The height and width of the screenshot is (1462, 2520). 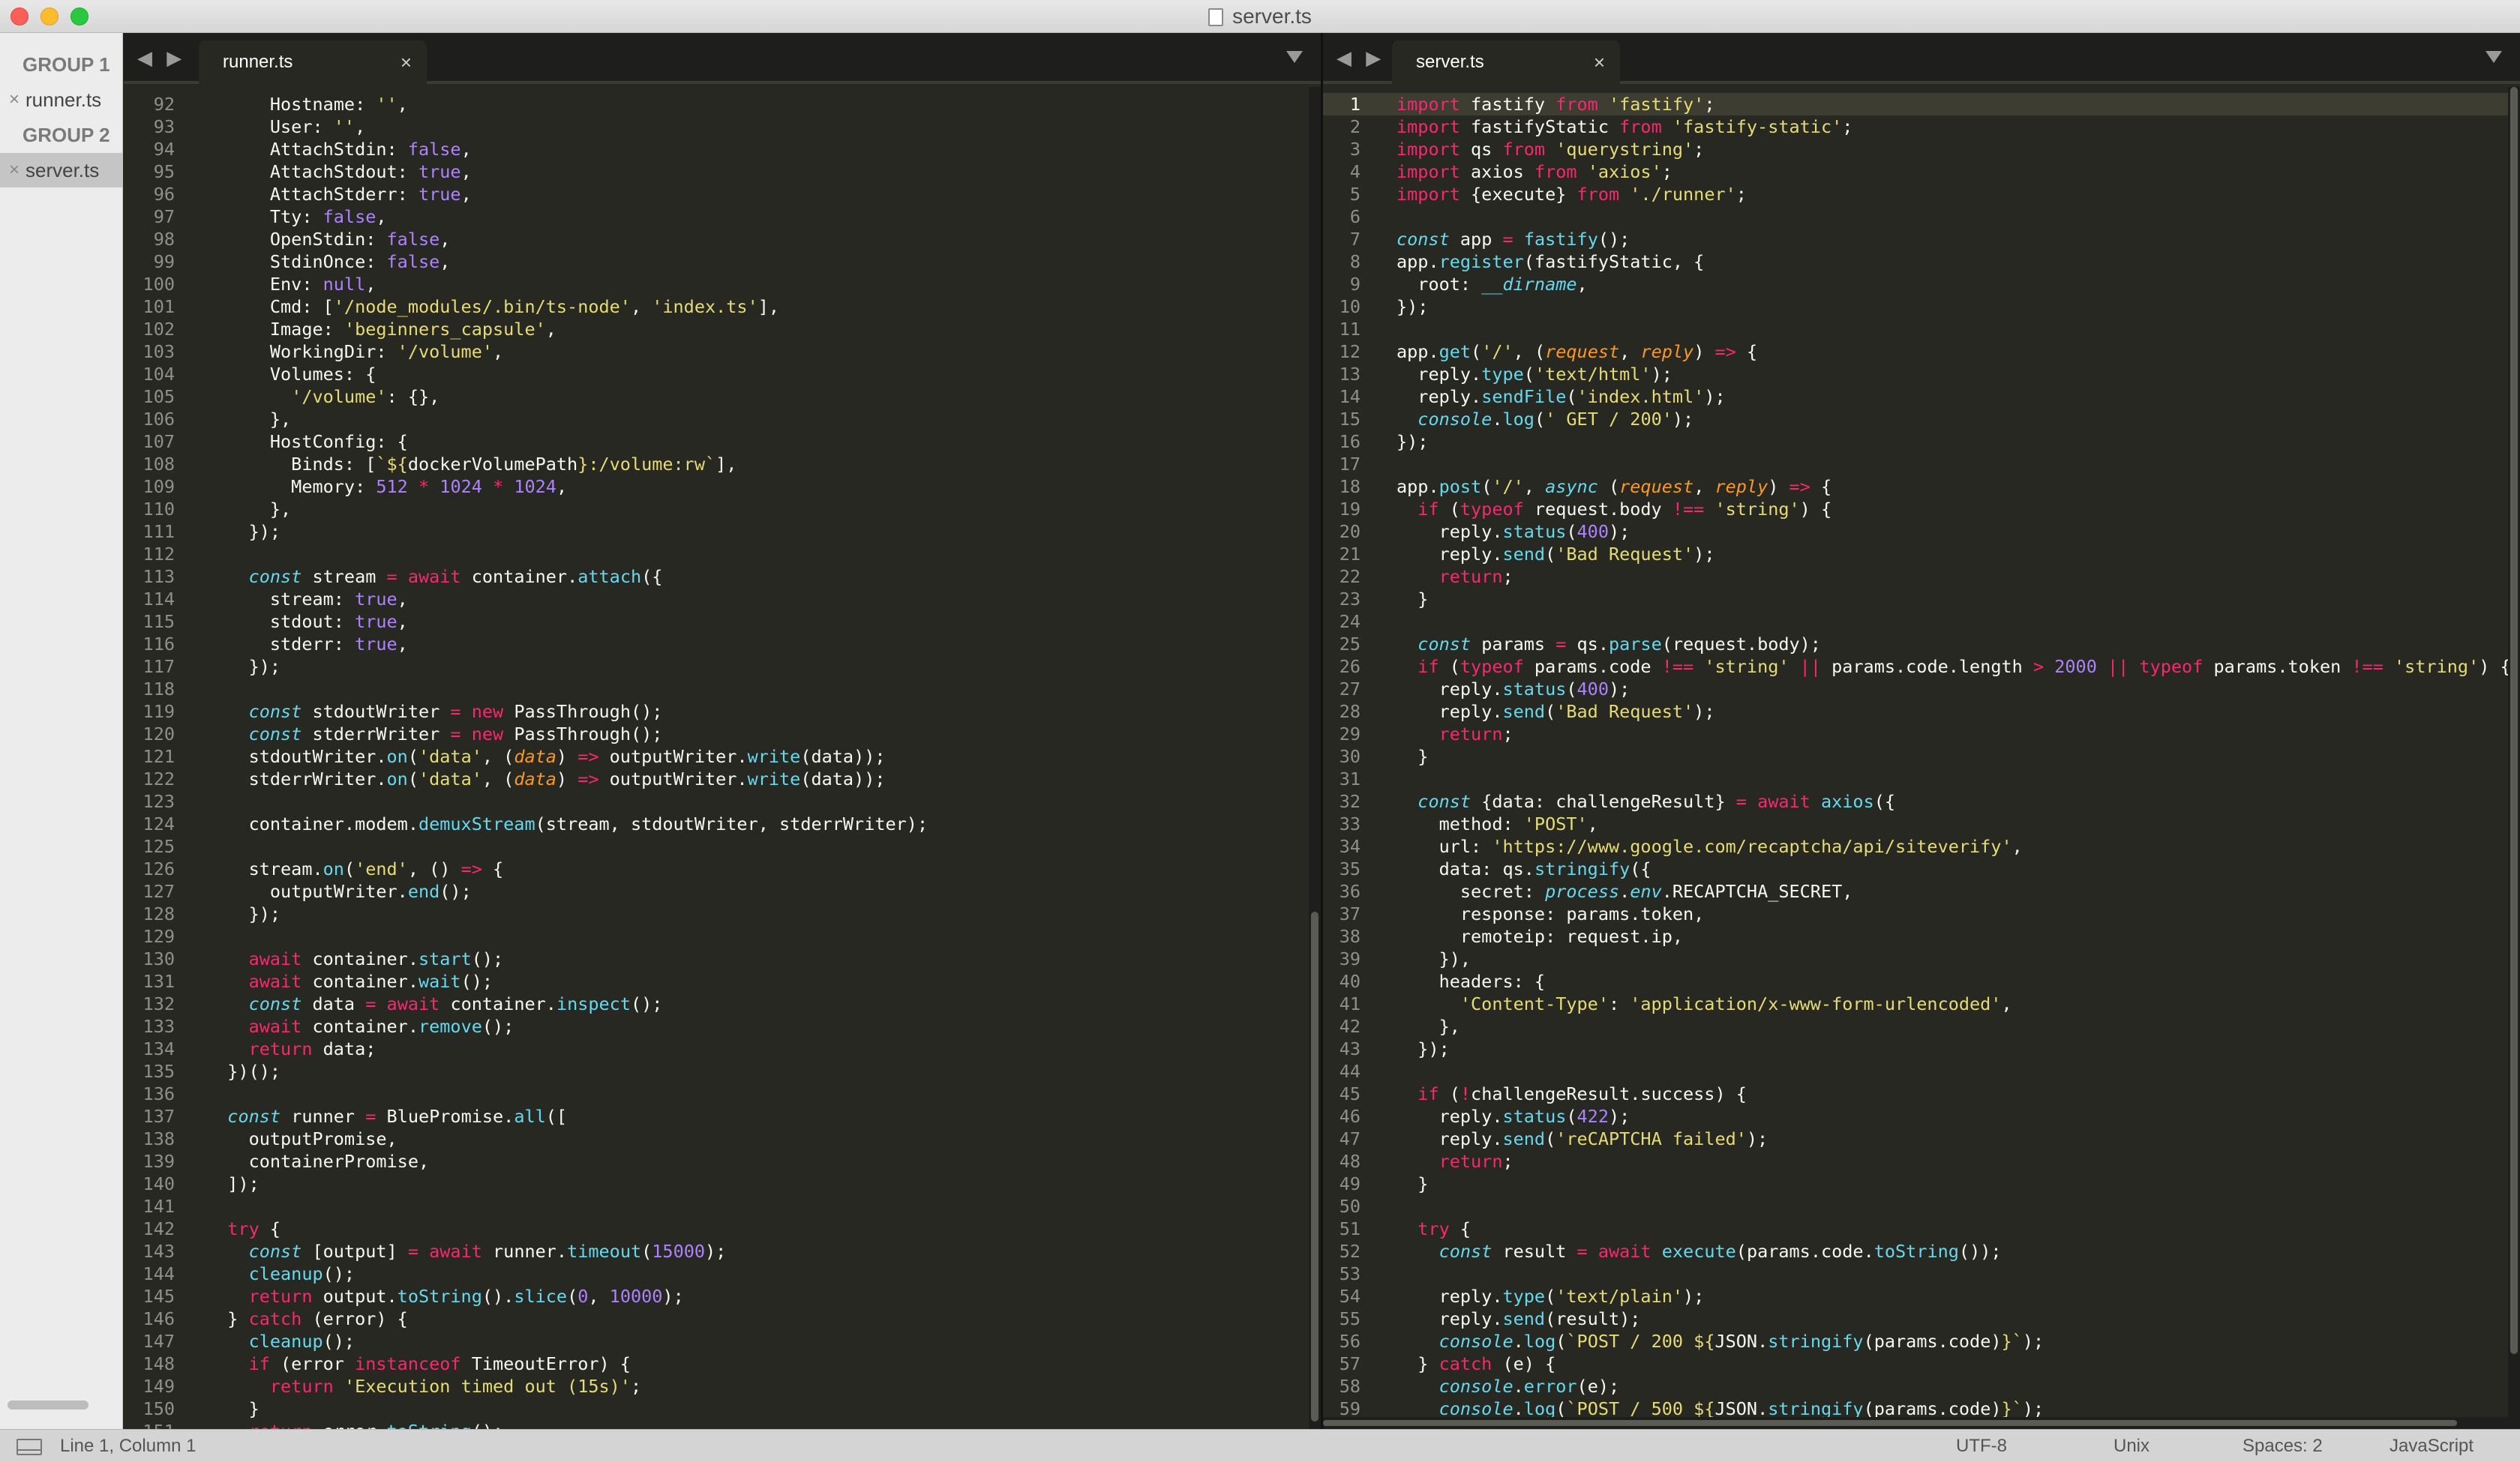 What do you see at coordinates (1921, 396) in the screenshot?
I see `code-line: 14 reply.sendFile('index.html');` at bounding box center [1921, 396].